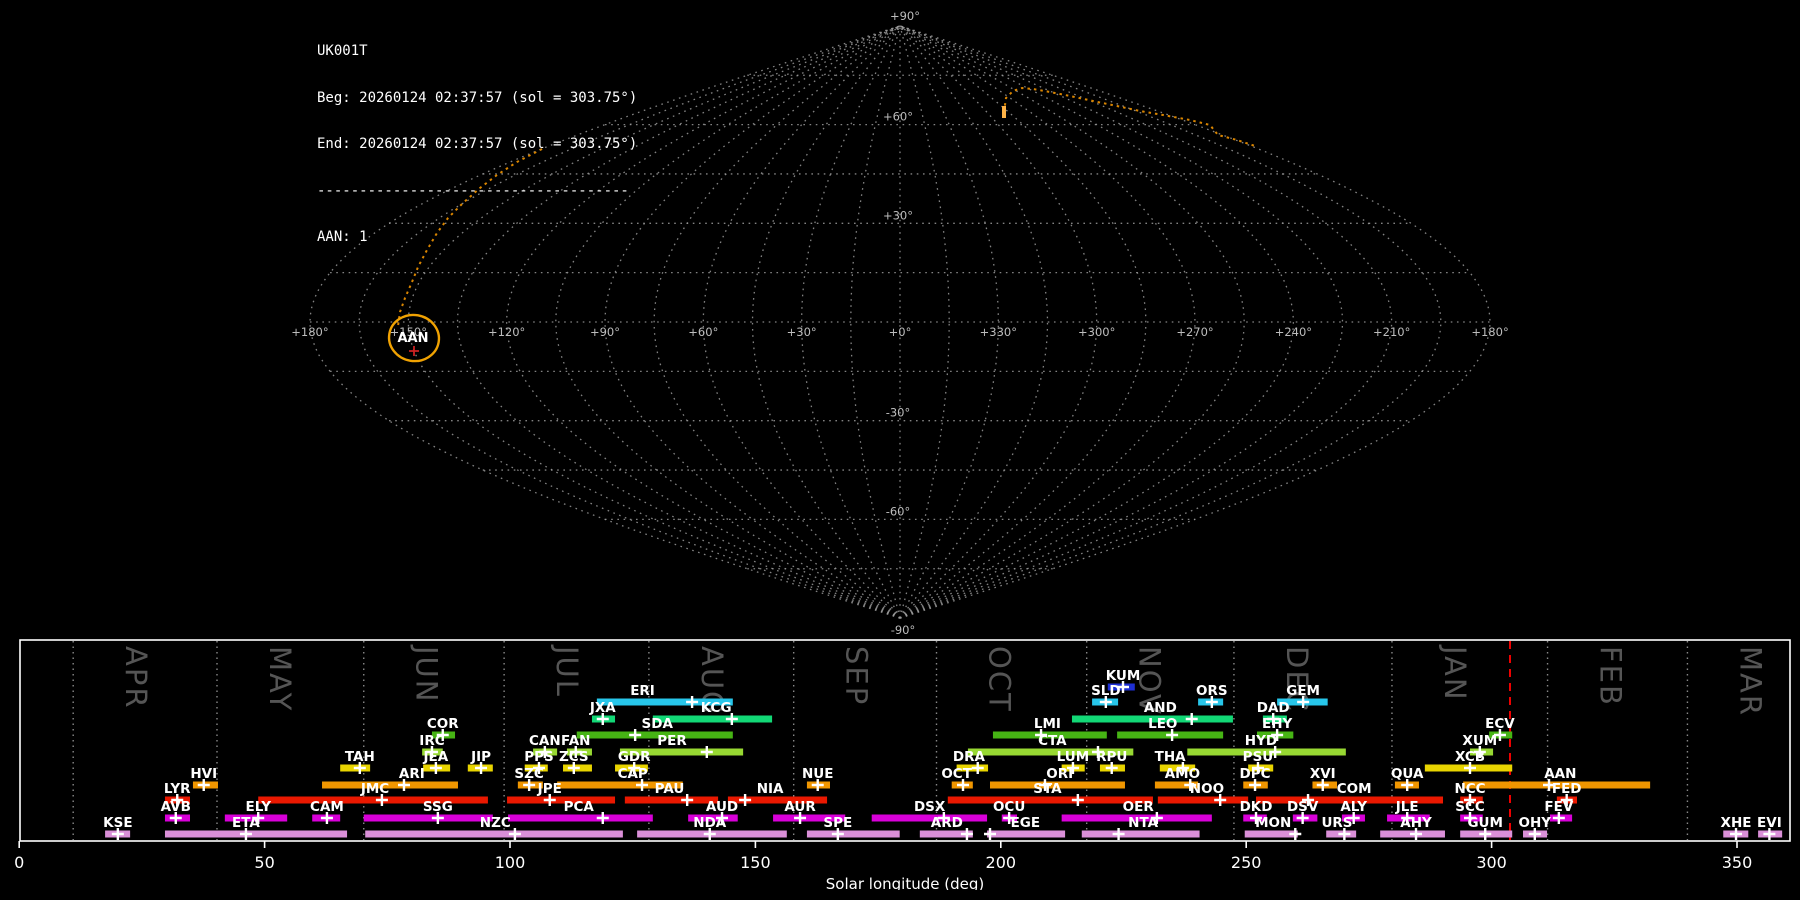  What do you see at coordinates (634, 757) in the screenshot?
I see `shower-label-GDR: GDR` at bounding box center [634, 757].